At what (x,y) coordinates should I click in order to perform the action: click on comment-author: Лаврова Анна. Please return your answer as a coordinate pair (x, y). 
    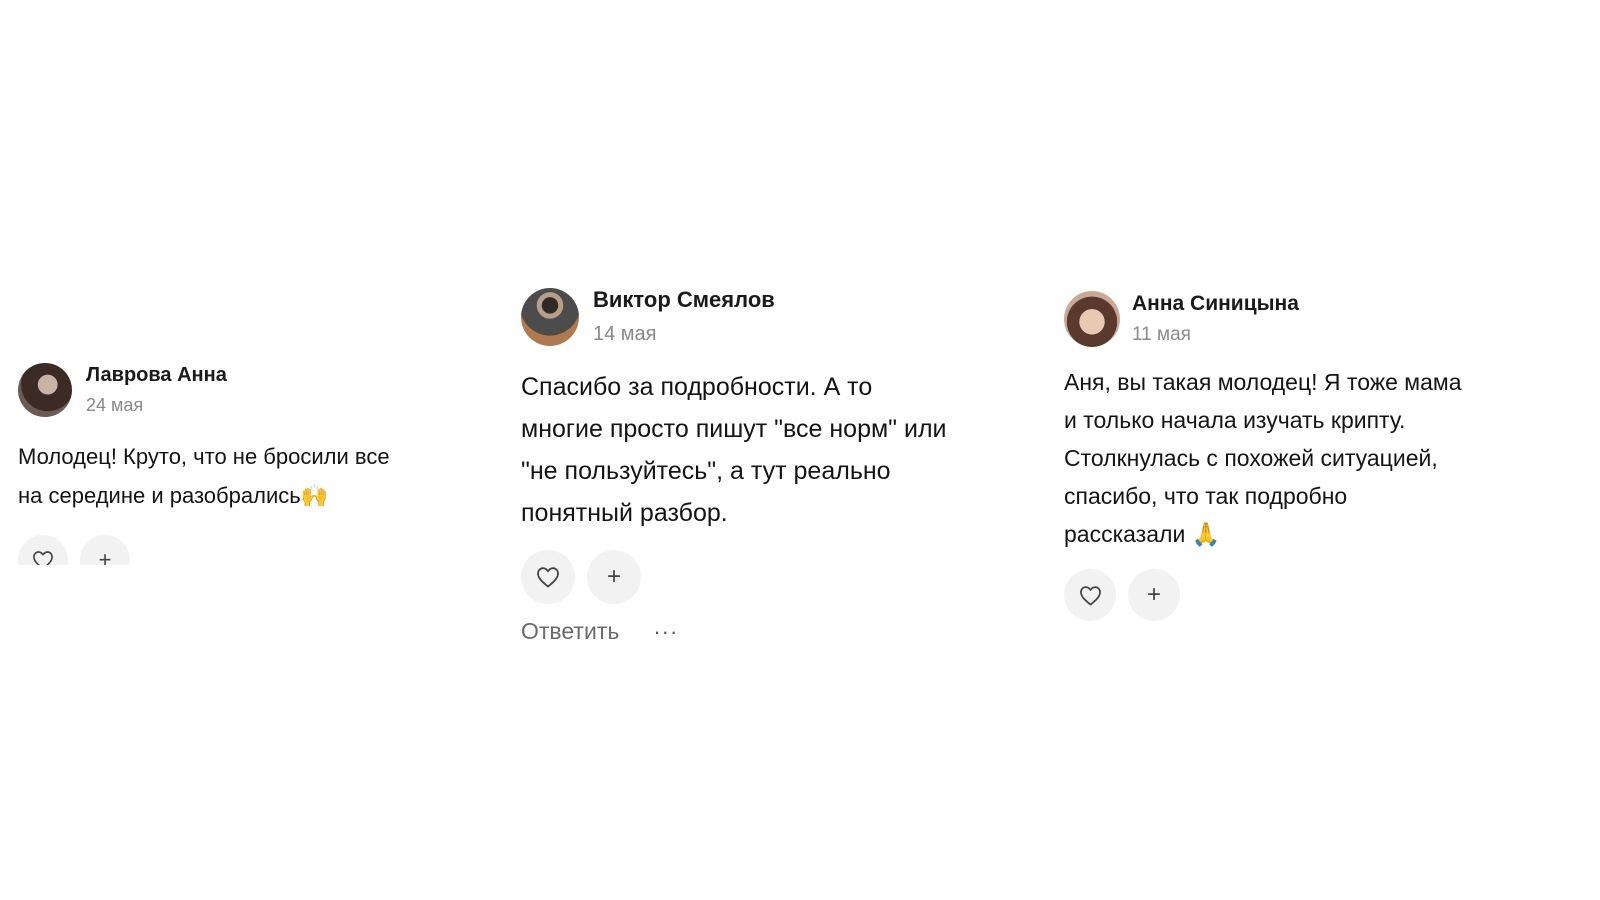
    Looking at the image, I should click on (156, 375).